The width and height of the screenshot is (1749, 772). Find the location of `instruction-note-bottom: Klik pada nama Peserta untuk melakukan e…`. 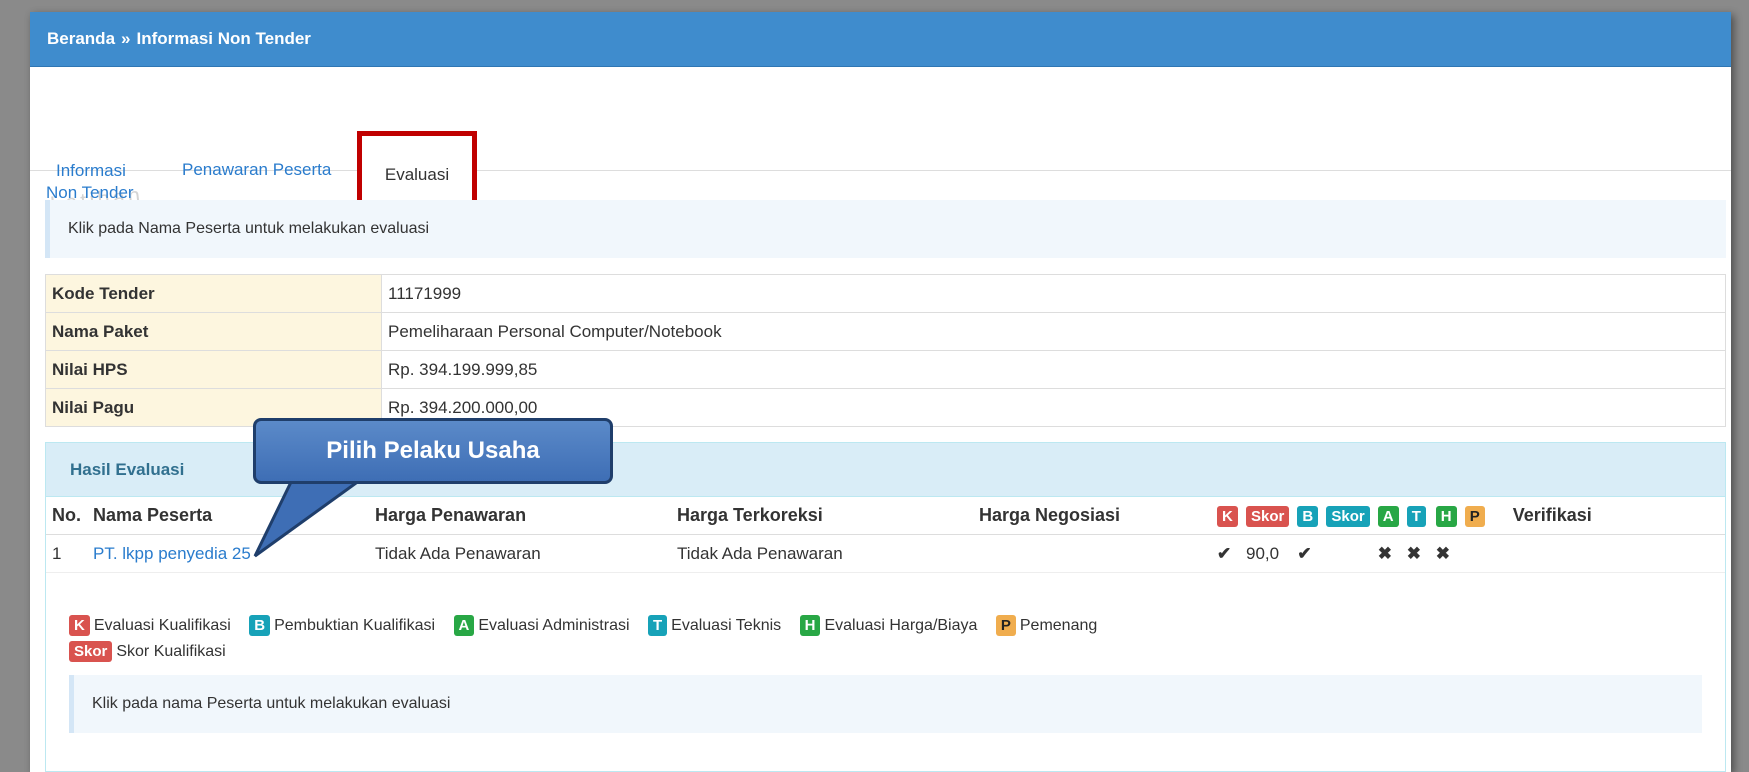

instruction-note-bottom: Klik pada nama Peserta untuk melakukan e… is located at coordinates (885, 704).